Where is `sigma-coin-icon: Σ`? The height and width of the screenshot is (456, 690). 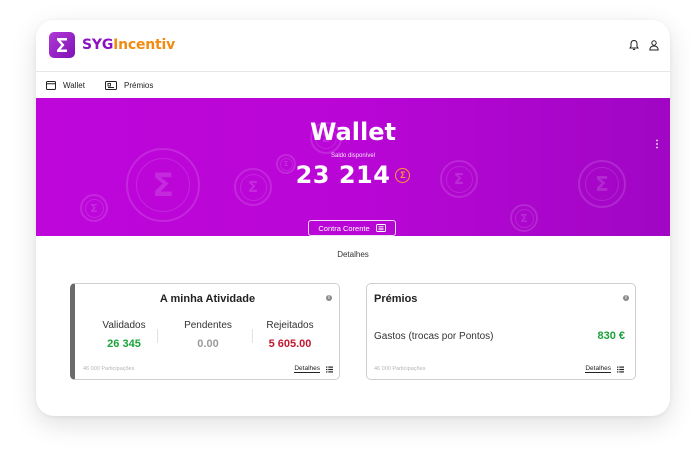
sigma-coin-icon: Σ is located at coordinates (403, 175).